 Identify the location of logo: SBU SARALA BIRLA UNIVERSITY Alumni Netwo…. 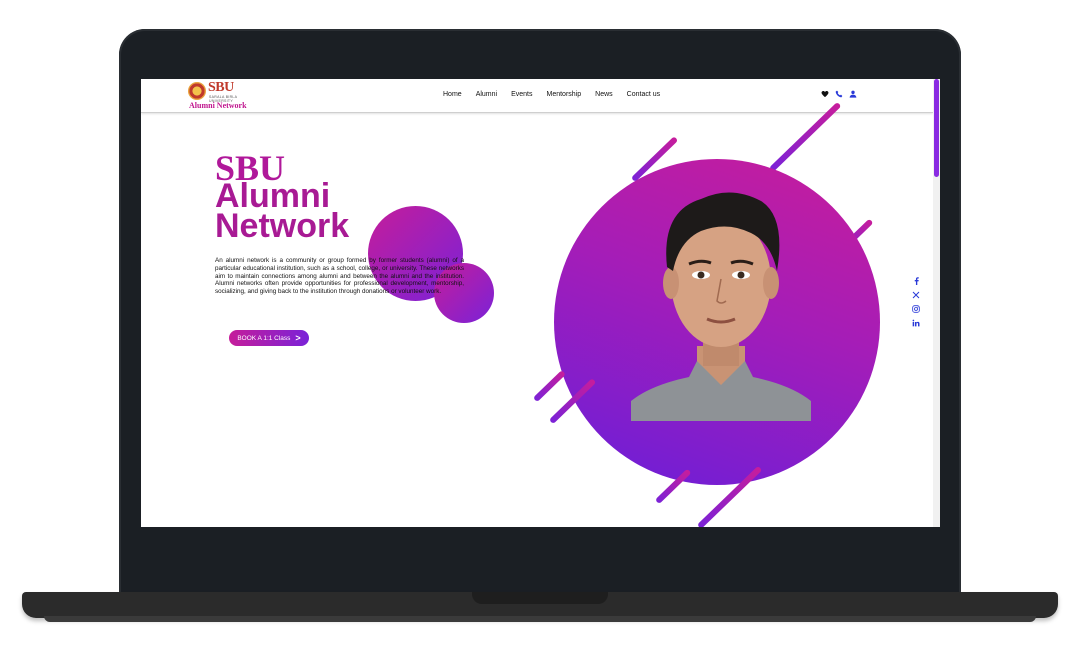
(219, 95).